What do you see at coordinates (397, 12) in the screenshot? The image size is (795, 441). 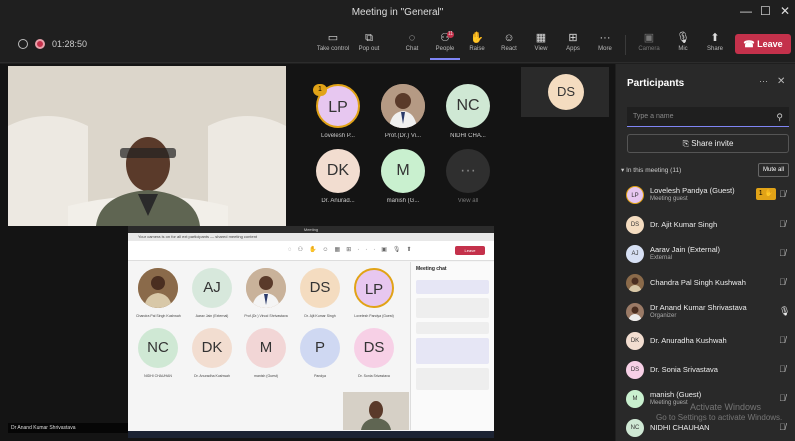 I see `window-title: Meeting in "General"` at bounding box center [397, 12].